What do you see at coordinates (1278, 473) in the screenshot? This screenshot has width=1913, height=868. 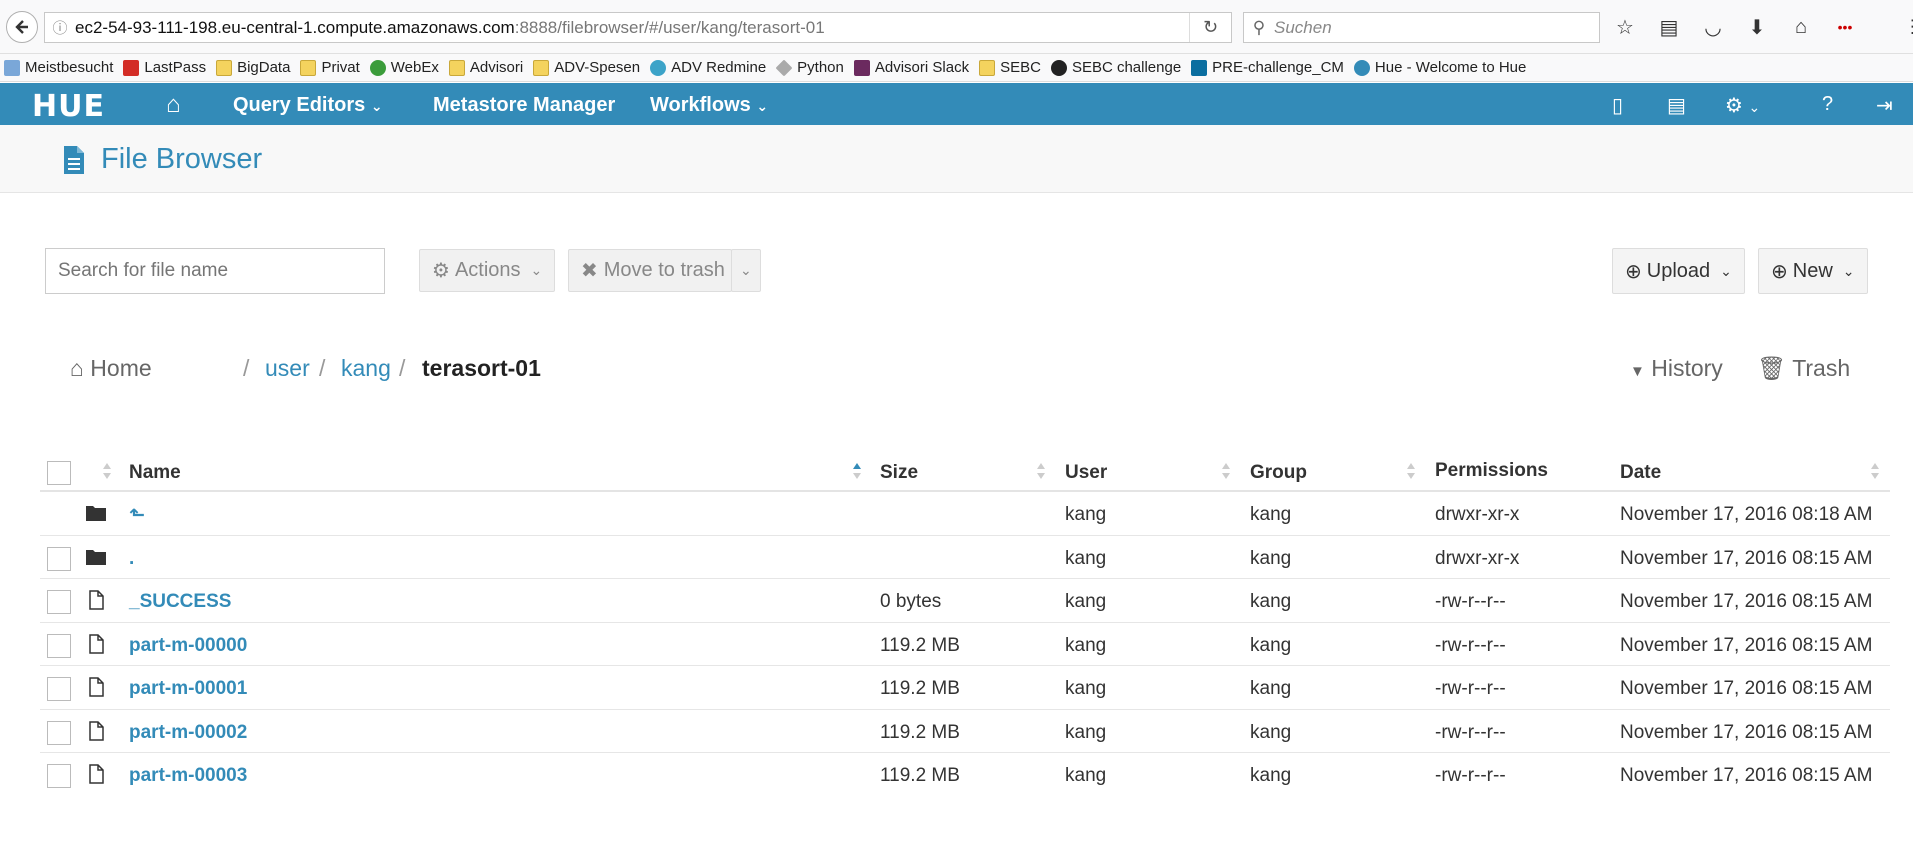 I see `header-group: Group` at bounding box center [1278, 473].